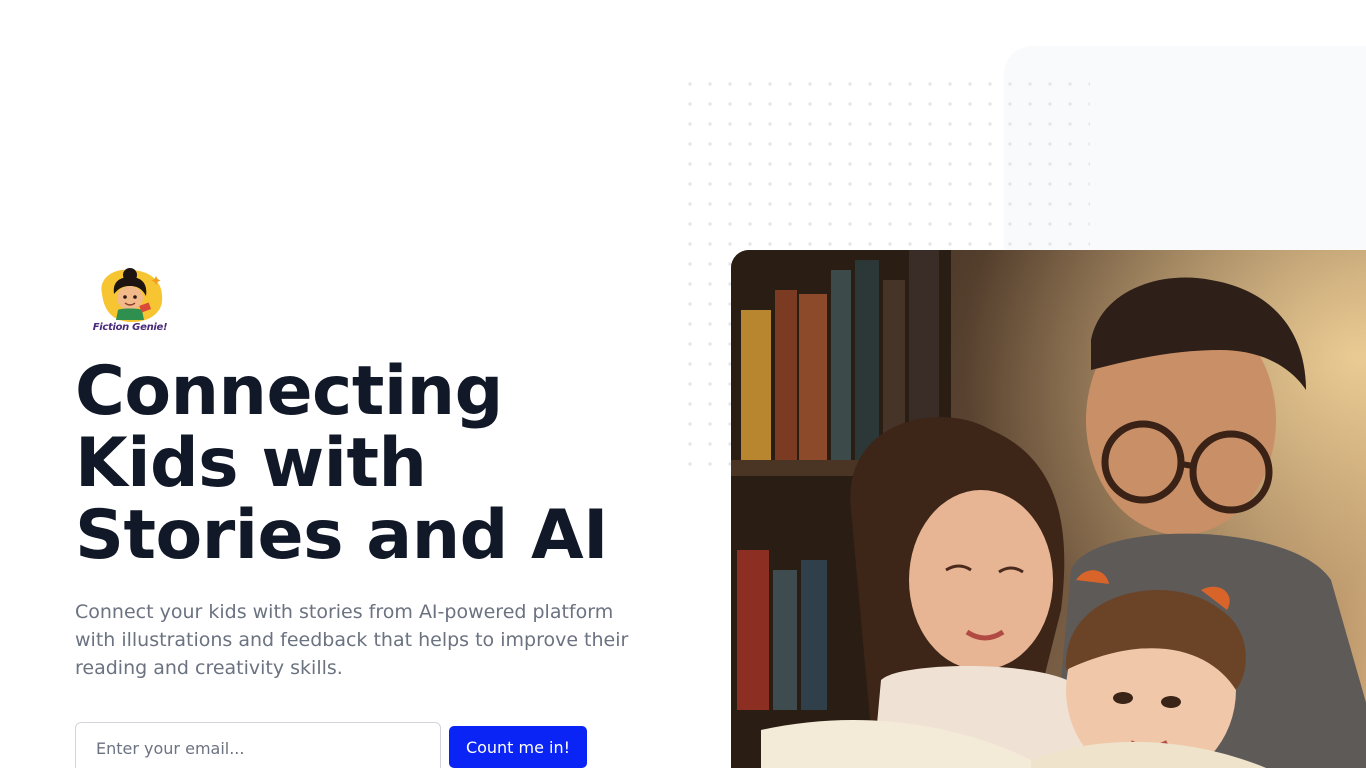  I want to click on brand-logo: Fiction Genie!, so click(130, 301).